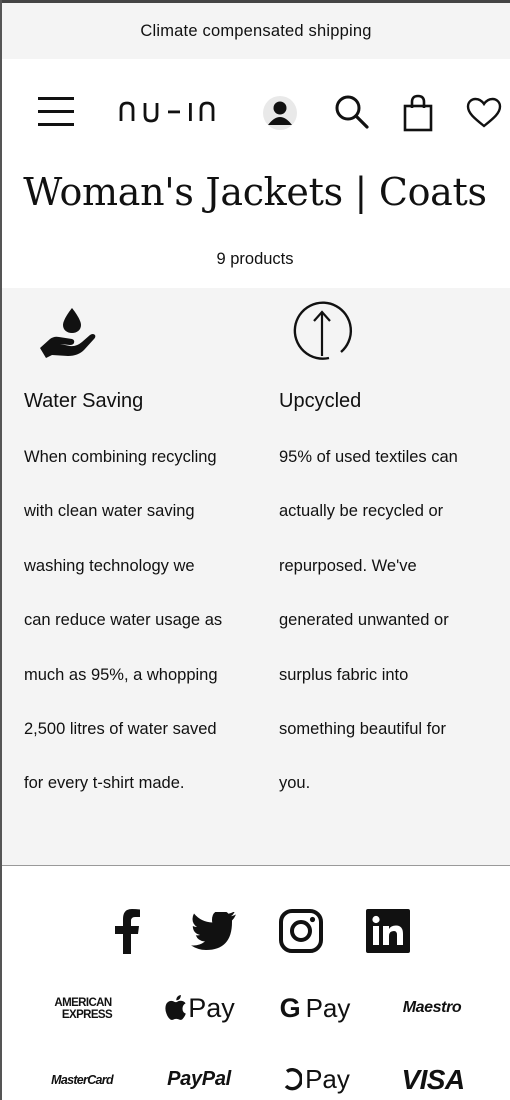 The image size is (510, 1100). What do you see at coordinates (121, 674) in the screenshot?
I see `feature-line: much as 95%, a whopping` at bounding box center [121, 674].